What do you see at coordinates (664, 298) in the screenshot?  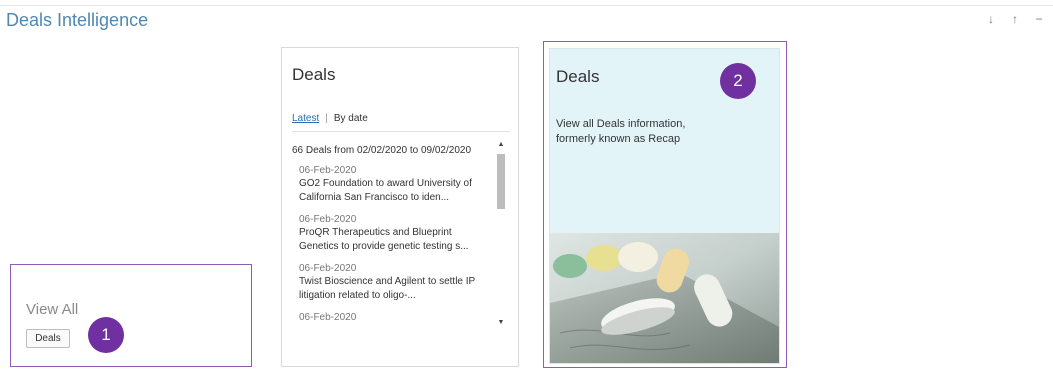 I see `pills-and-money-photo` at bounding box center [664, 298].